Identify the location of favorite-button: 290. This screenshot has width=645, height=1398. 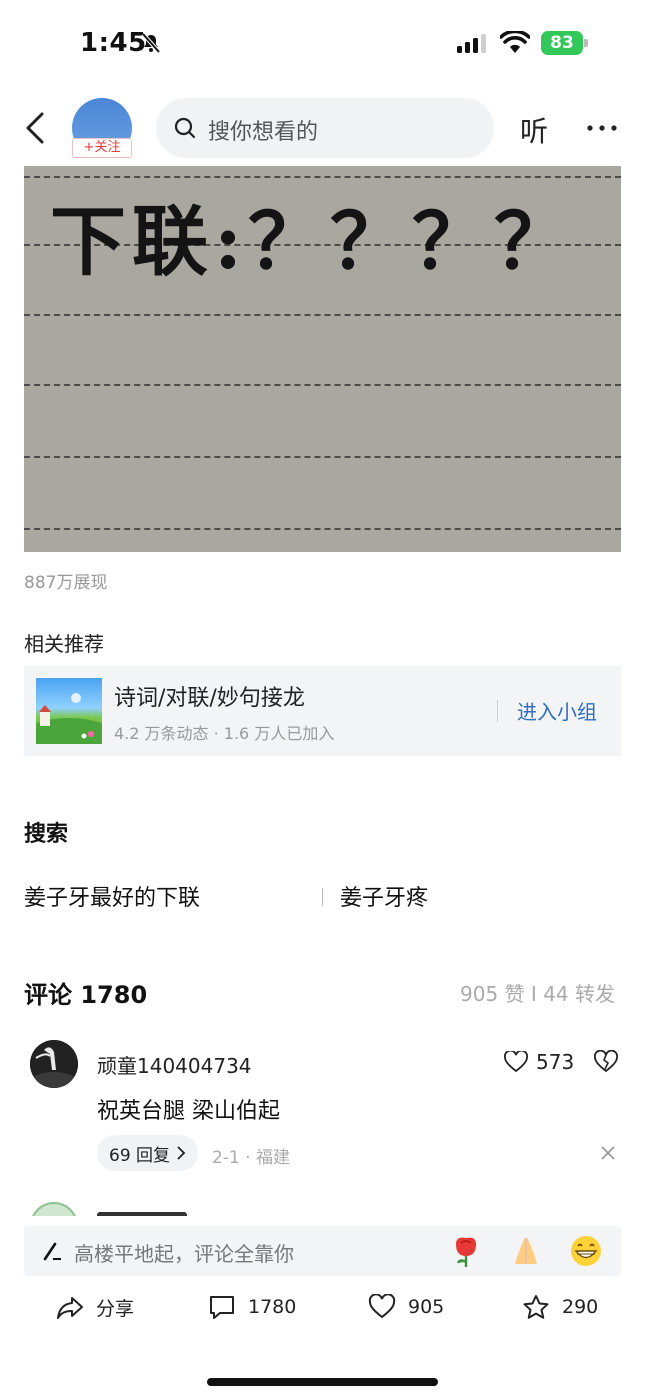
(560, 1307).